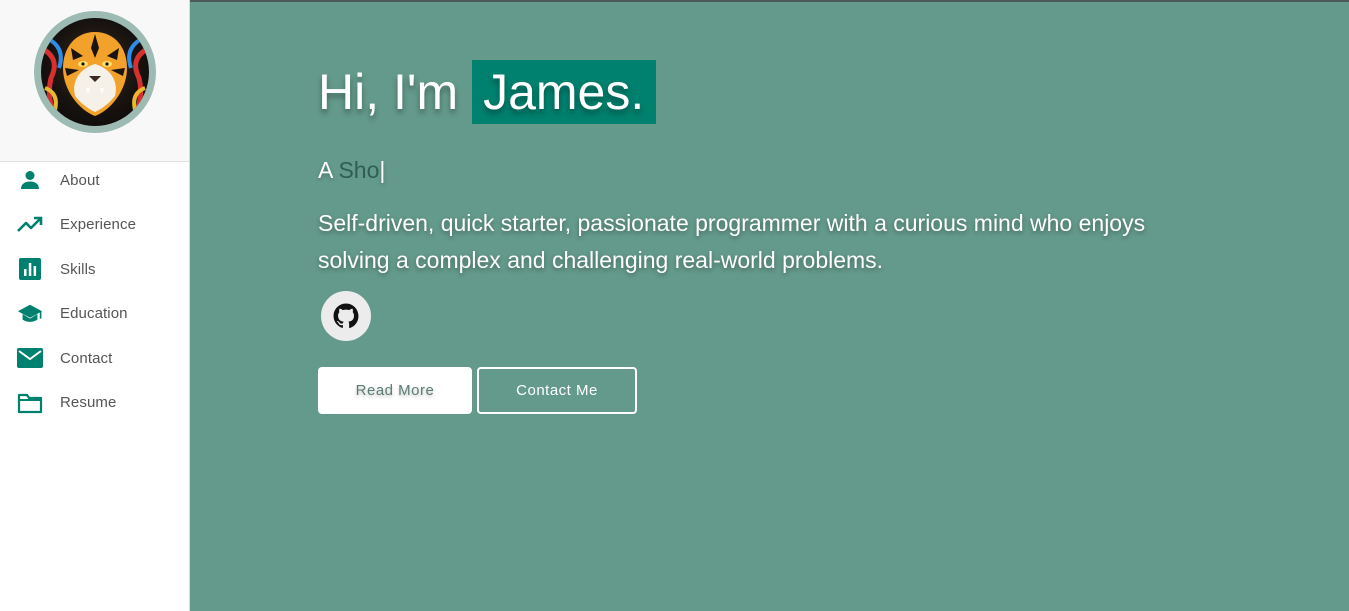  Describe the element at coordinates (359, 170) in the screenshot. I see `typed-role-word: Sho` at that location.